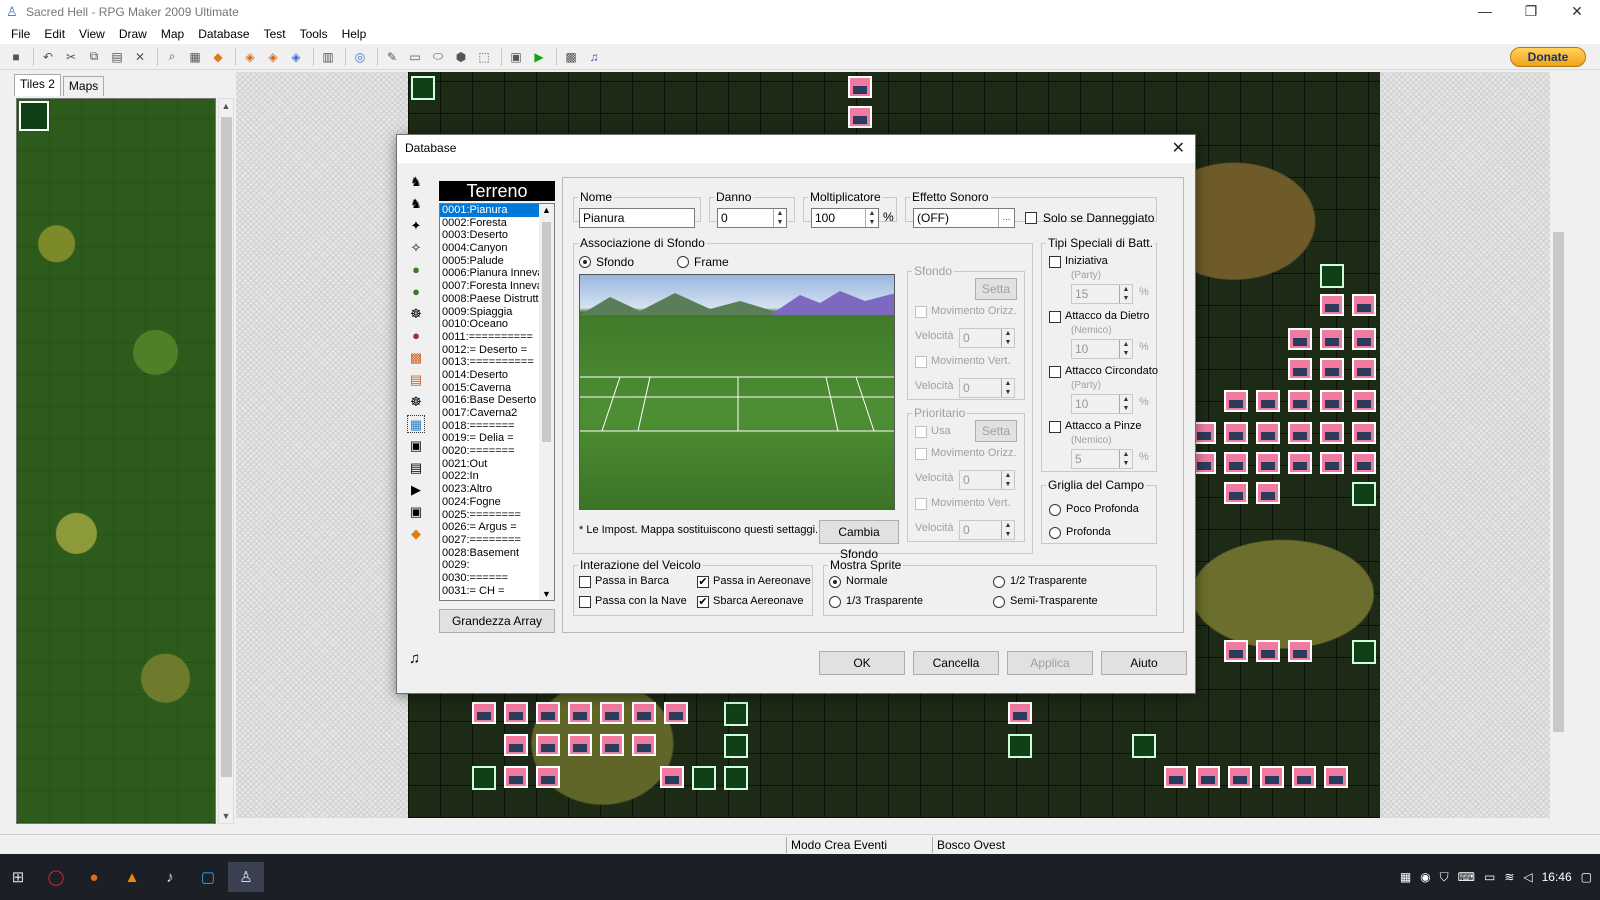  What do you see at coordinates (490, 362) in the screenshot?
I see `list-item: 0013:==========` at bounding box center [490, 362].